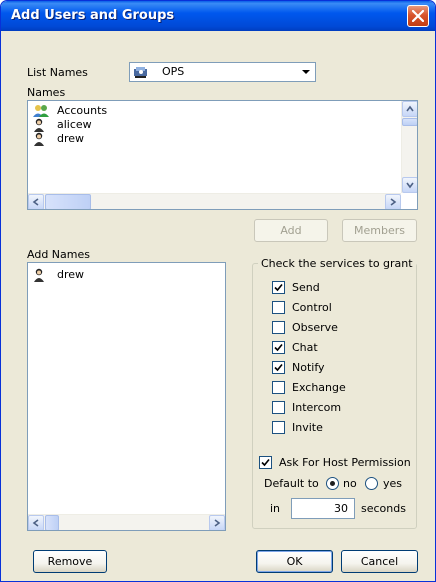 The width and height of the screenshot is (436, 582). Describe the element at coordinates (371, 483) in the screenshot. I see `radio-yes` at that location.